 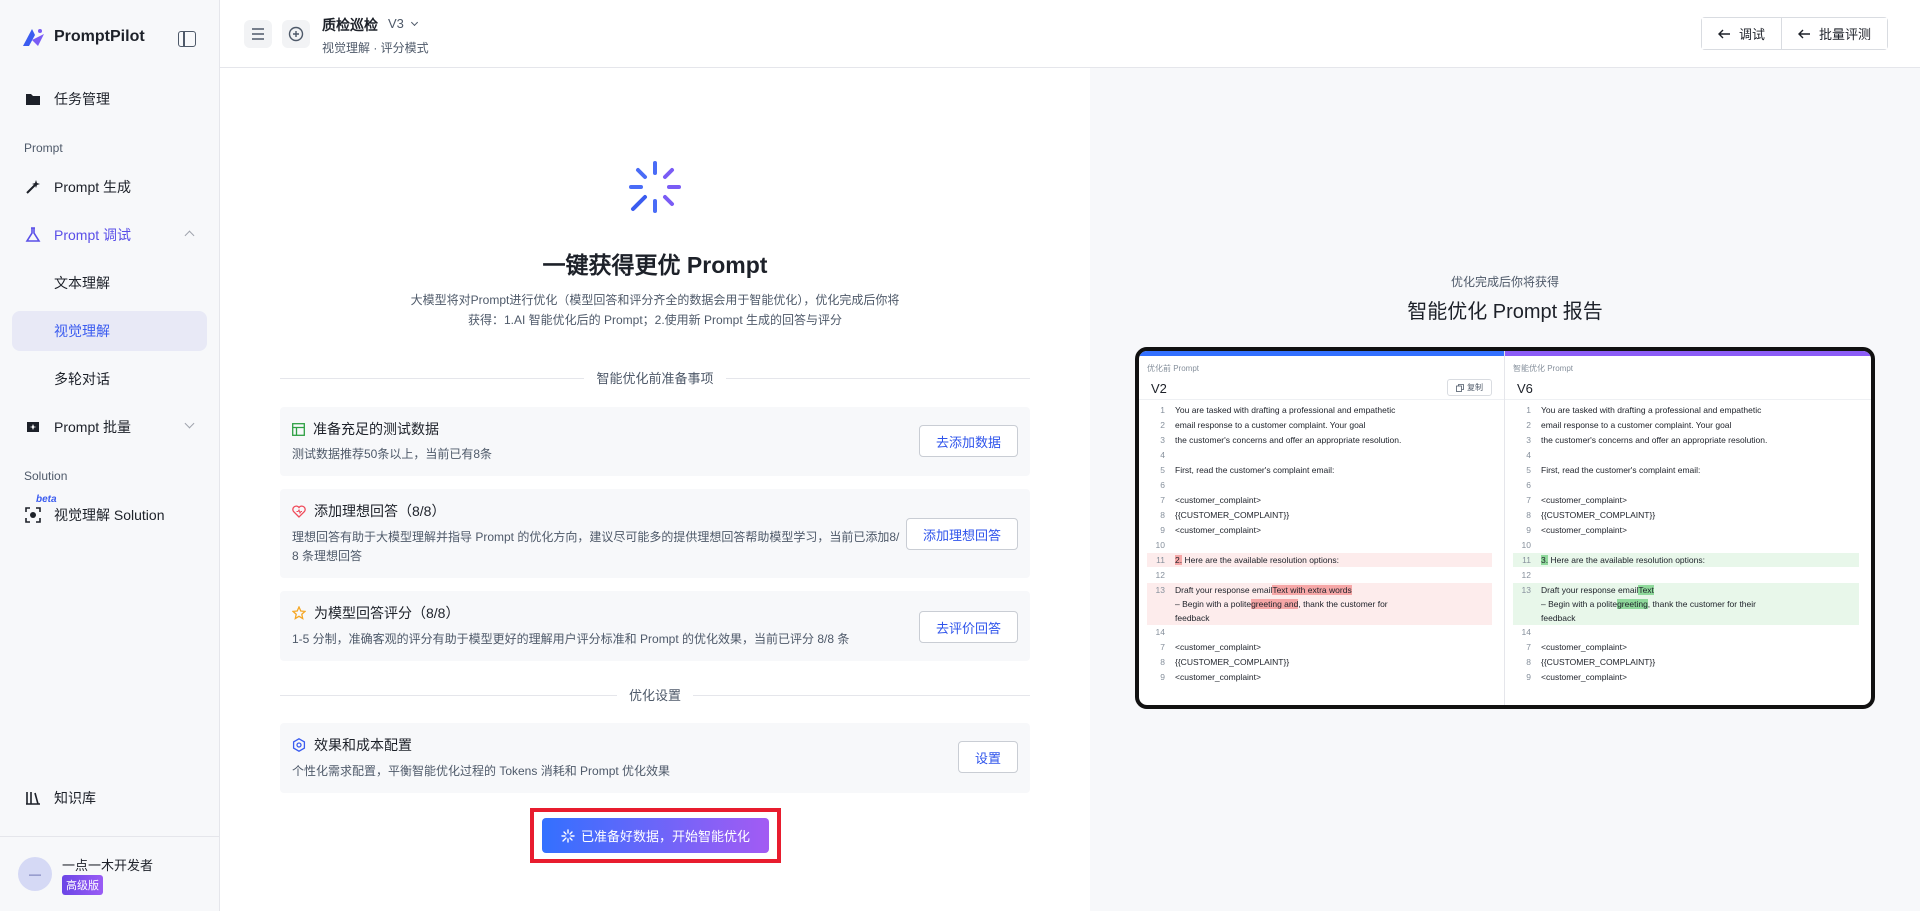 What do you see at coordinates (1528, 410) in the screenshot?
I see `line-number: 1` at bounding box center [1528, 410].